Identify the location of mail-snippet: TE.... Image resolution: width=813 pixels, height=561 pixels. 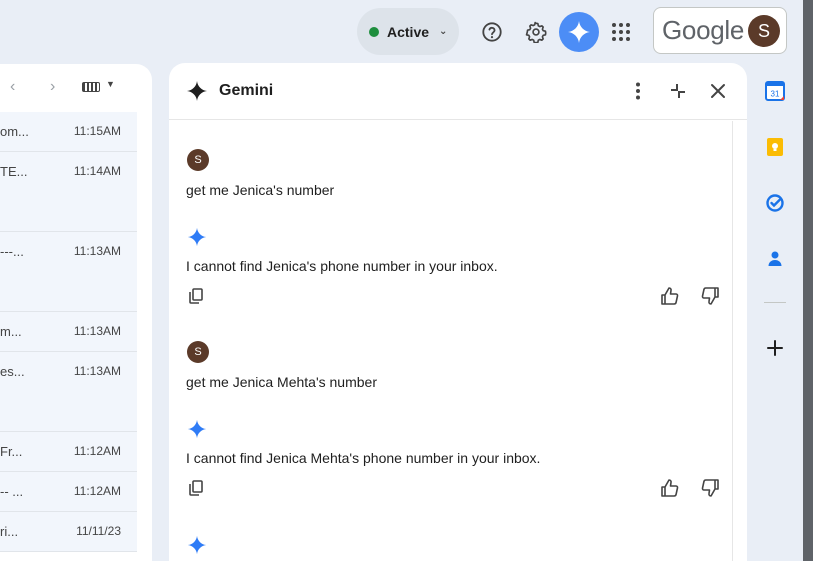
(14, 171).